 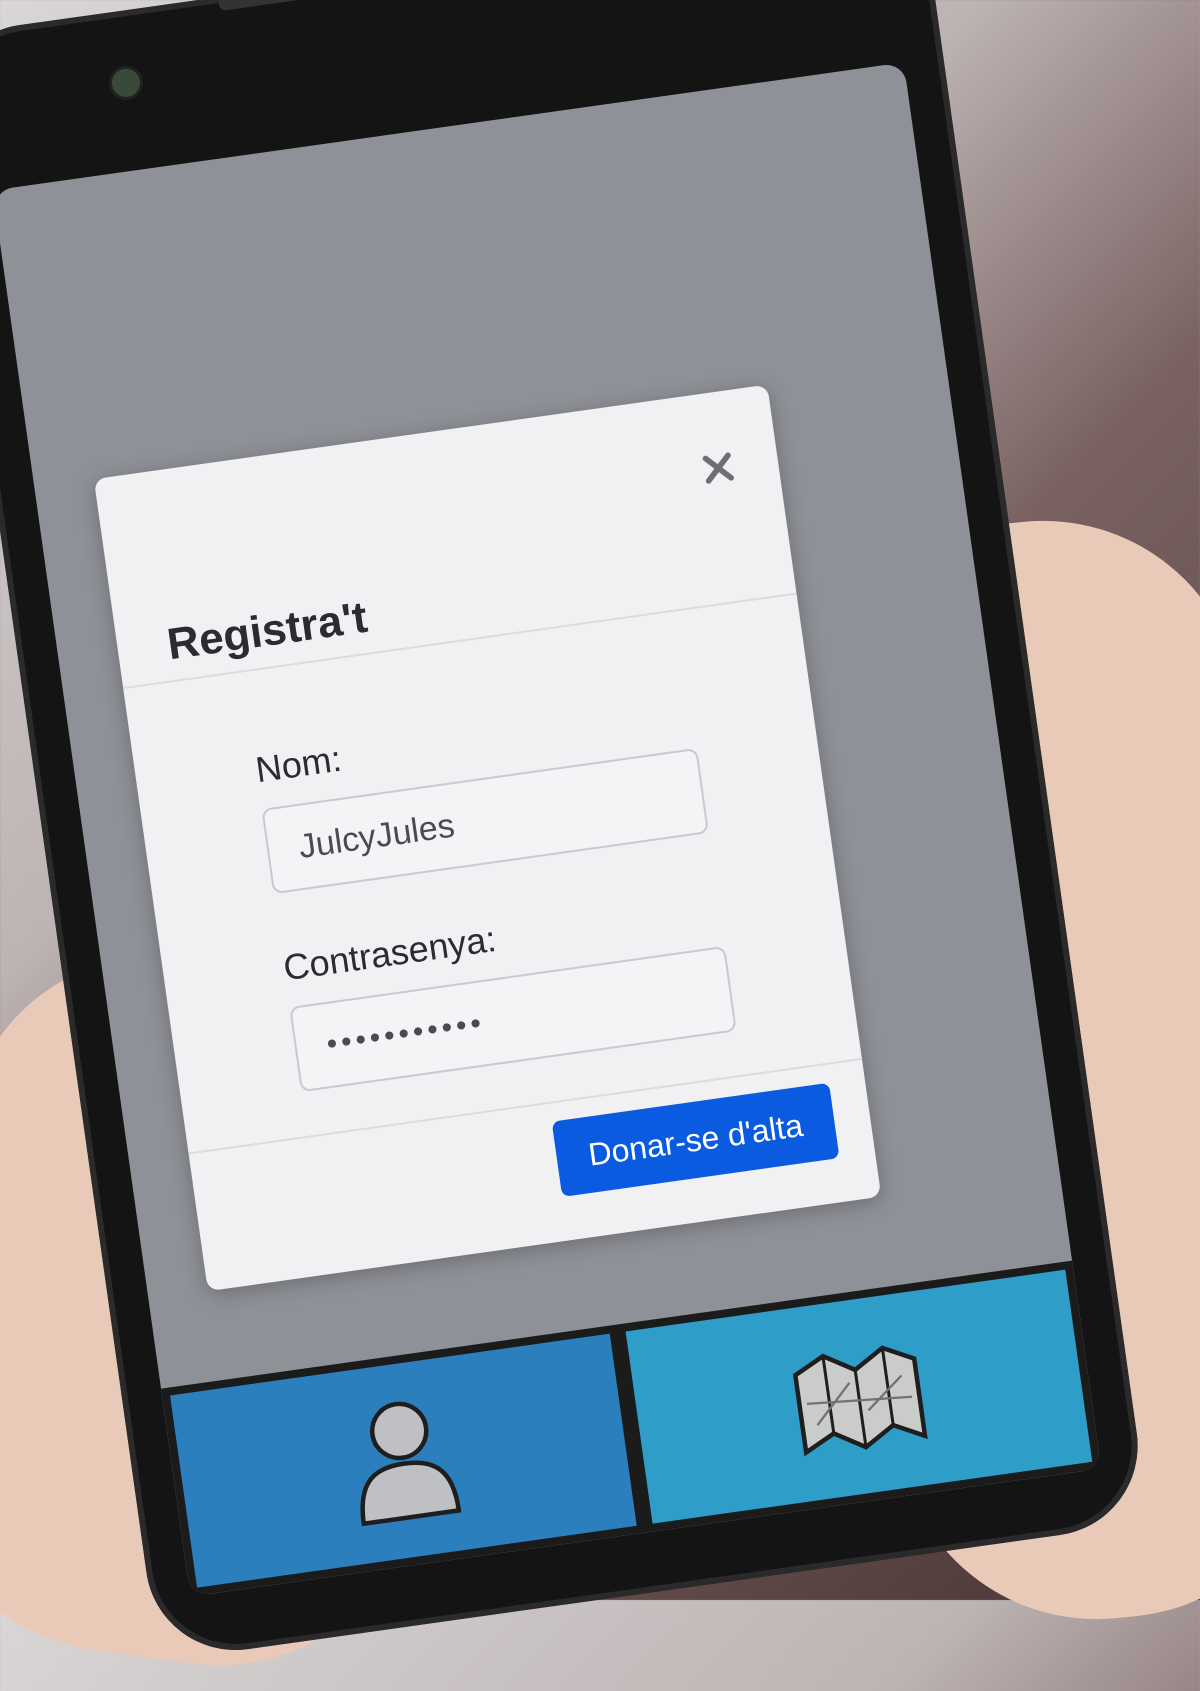 I want to click on close-icon, so click(x=718, y=468).